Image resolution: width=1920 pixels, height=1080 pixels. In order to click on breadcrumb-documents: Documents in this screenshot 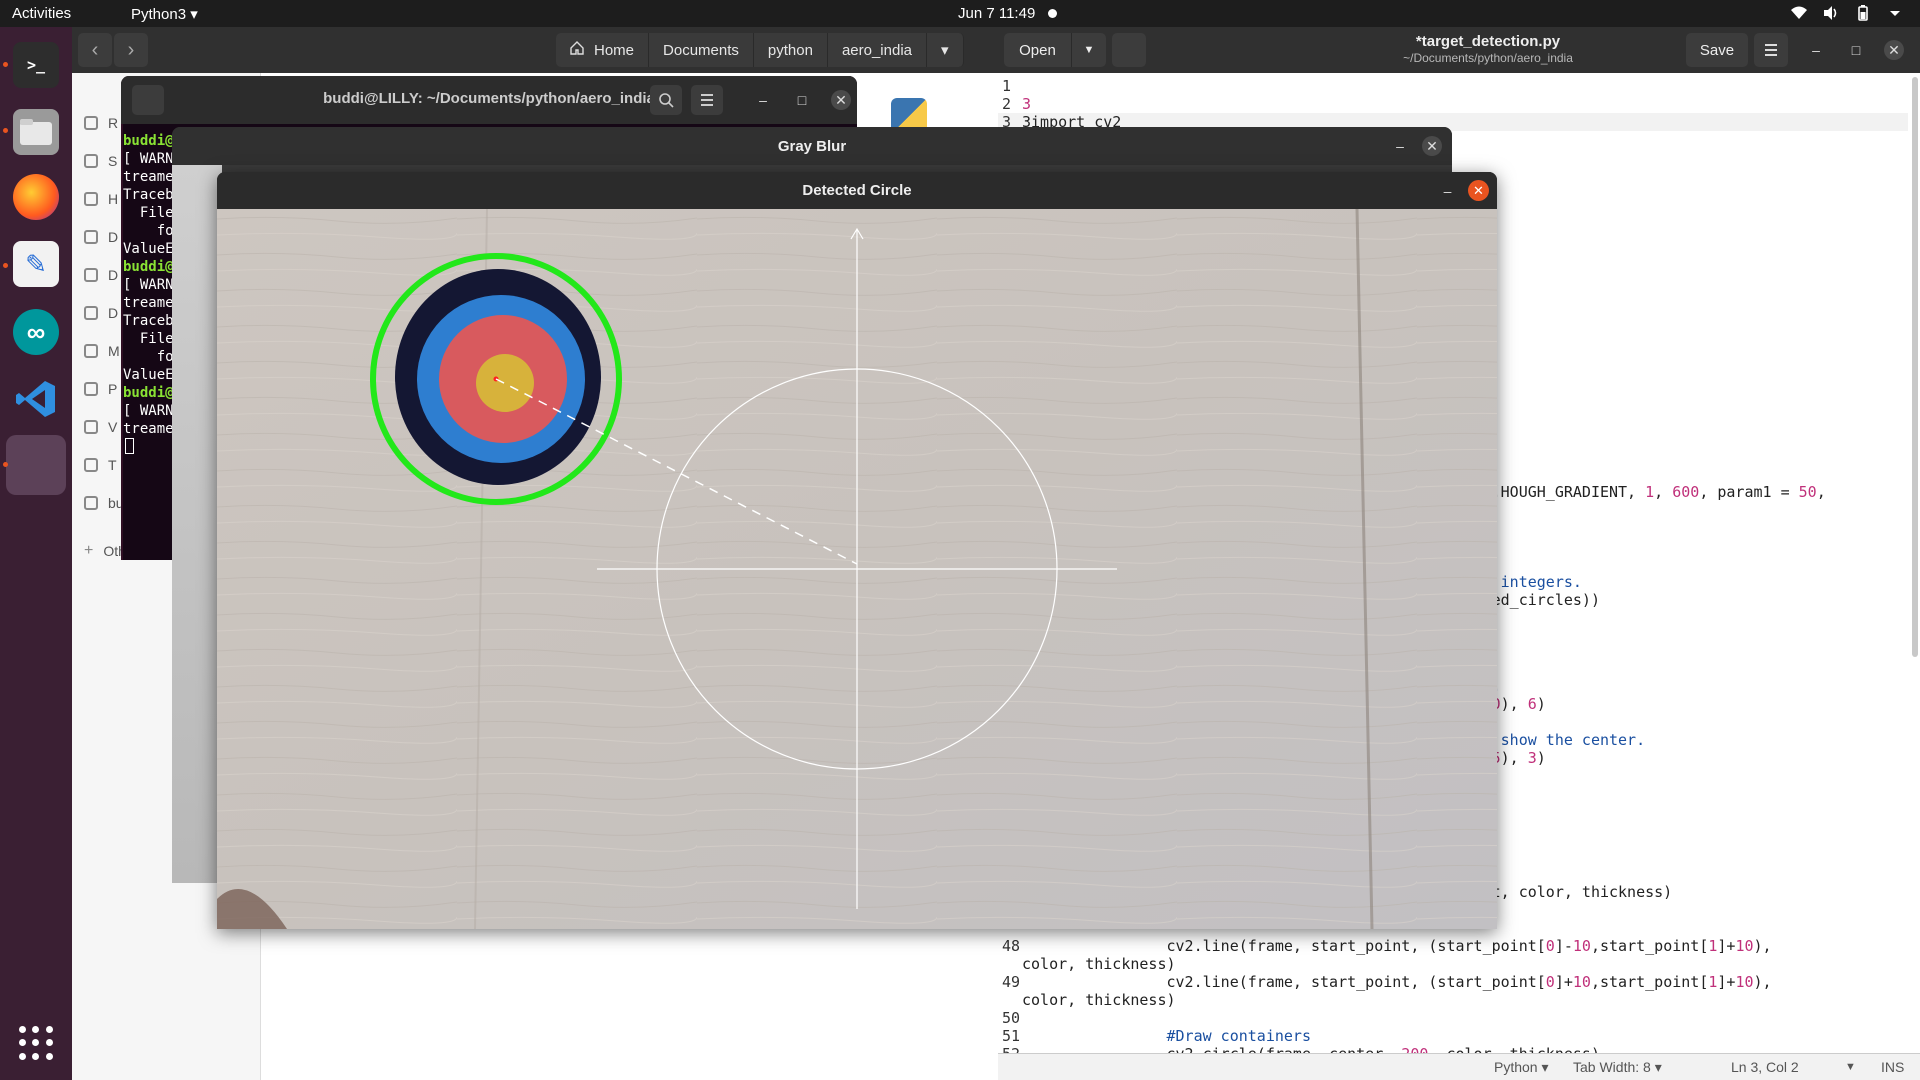, I will do `click(701, 50)`.